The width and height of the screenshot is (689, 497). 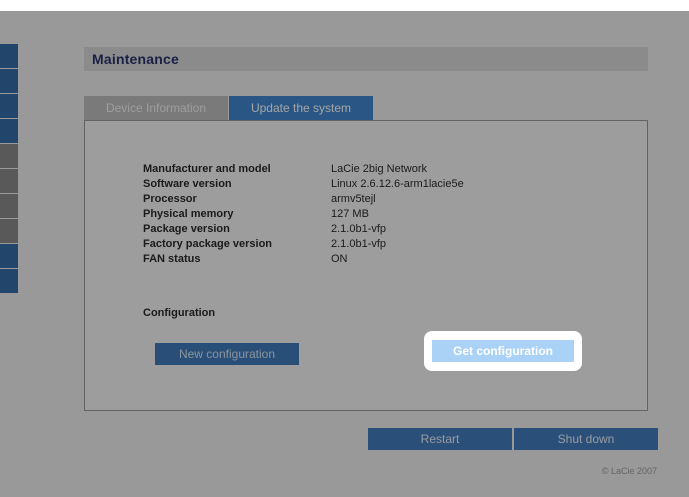 What do you see at coordinates (172, 259) in the screenshot?
I see `info-label: FAN status` at bounding box center [172, 259].